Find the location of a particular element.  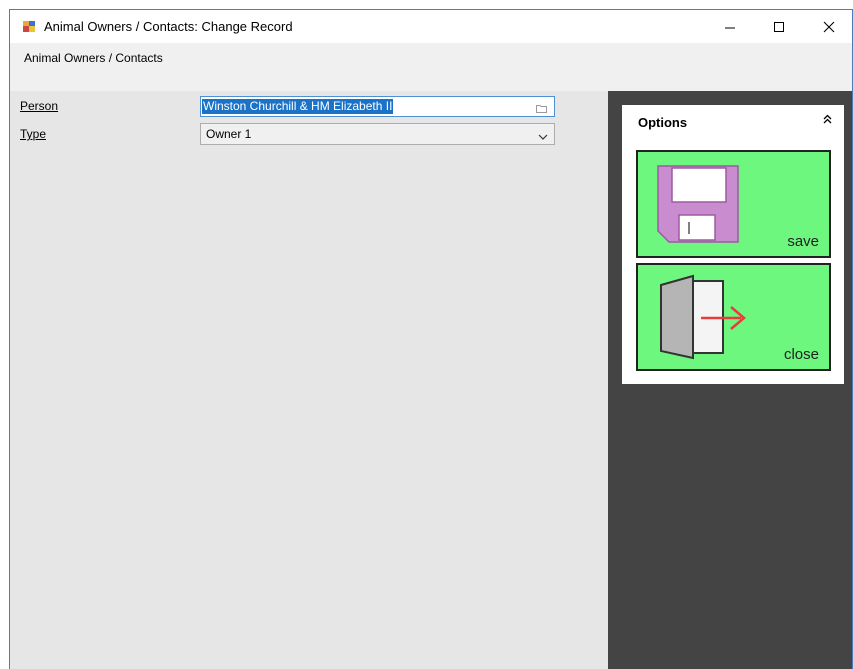

person-field: Winston Churchill & HM Elizabeth II is located at coordinates (377, 106).